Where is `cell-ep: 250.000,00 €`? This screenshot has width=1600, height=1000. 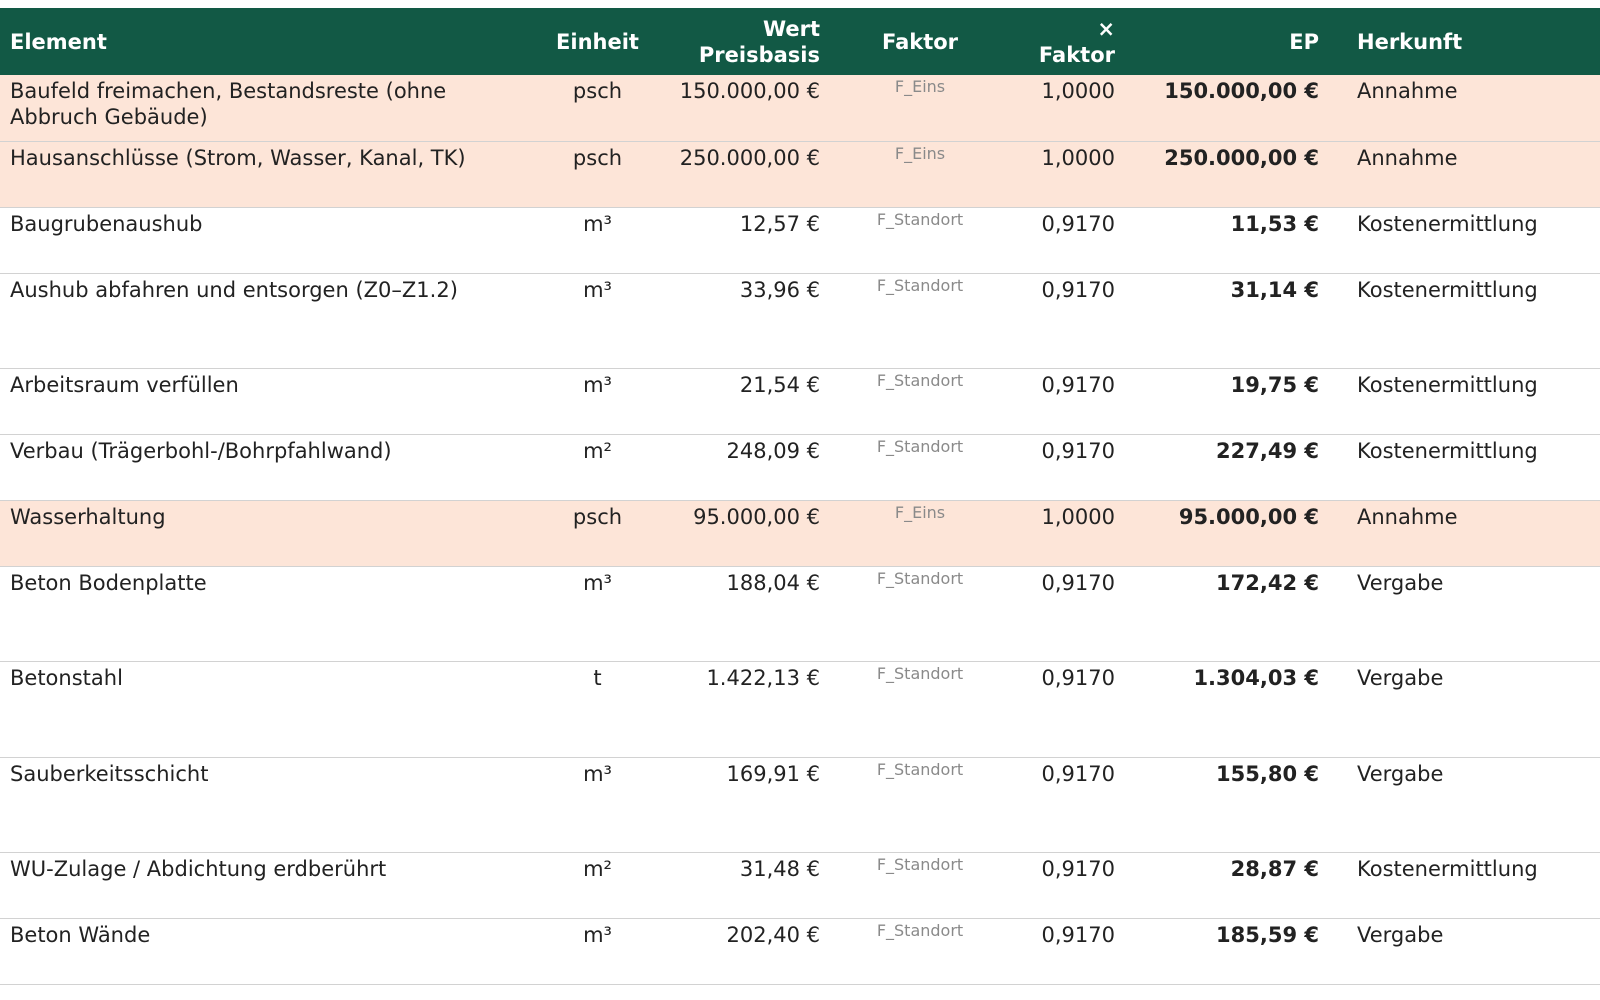 cell-ep: 250.000,00 € is located at coordinates (1241, 157).